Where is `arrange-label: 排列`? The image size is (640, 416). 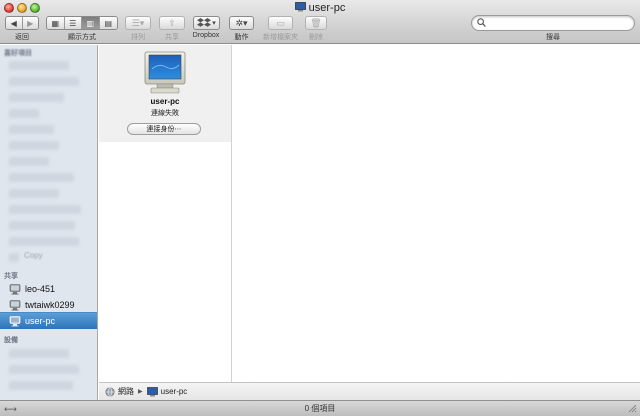
arrange-label: 排列 is located at coordinates (138, 37).